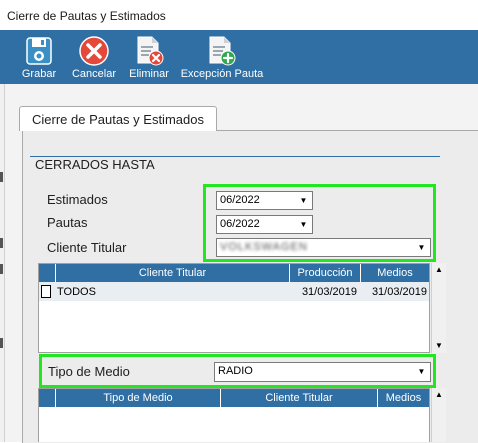 The width and height of the screenshot is (478, 443). Describe the element at coordinates (234, 415) in the screenshot. I see `tipo-medio-grid: Tipo de Medio Cliente Titular Medios` at that location.